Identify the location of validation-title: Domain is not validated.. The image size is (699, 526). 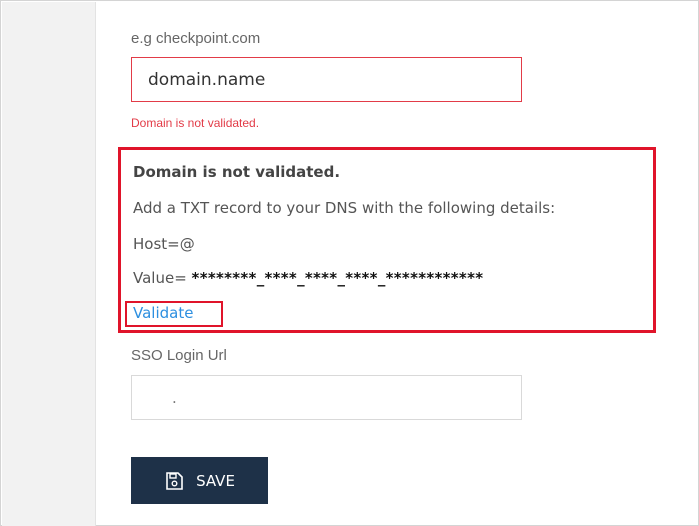
(237, 172).